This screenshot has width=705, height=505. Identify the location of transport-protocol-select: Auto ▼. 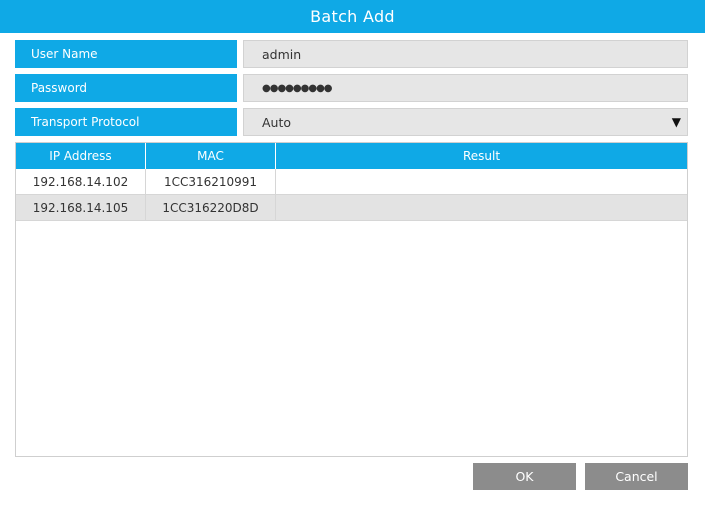
(465, 122).